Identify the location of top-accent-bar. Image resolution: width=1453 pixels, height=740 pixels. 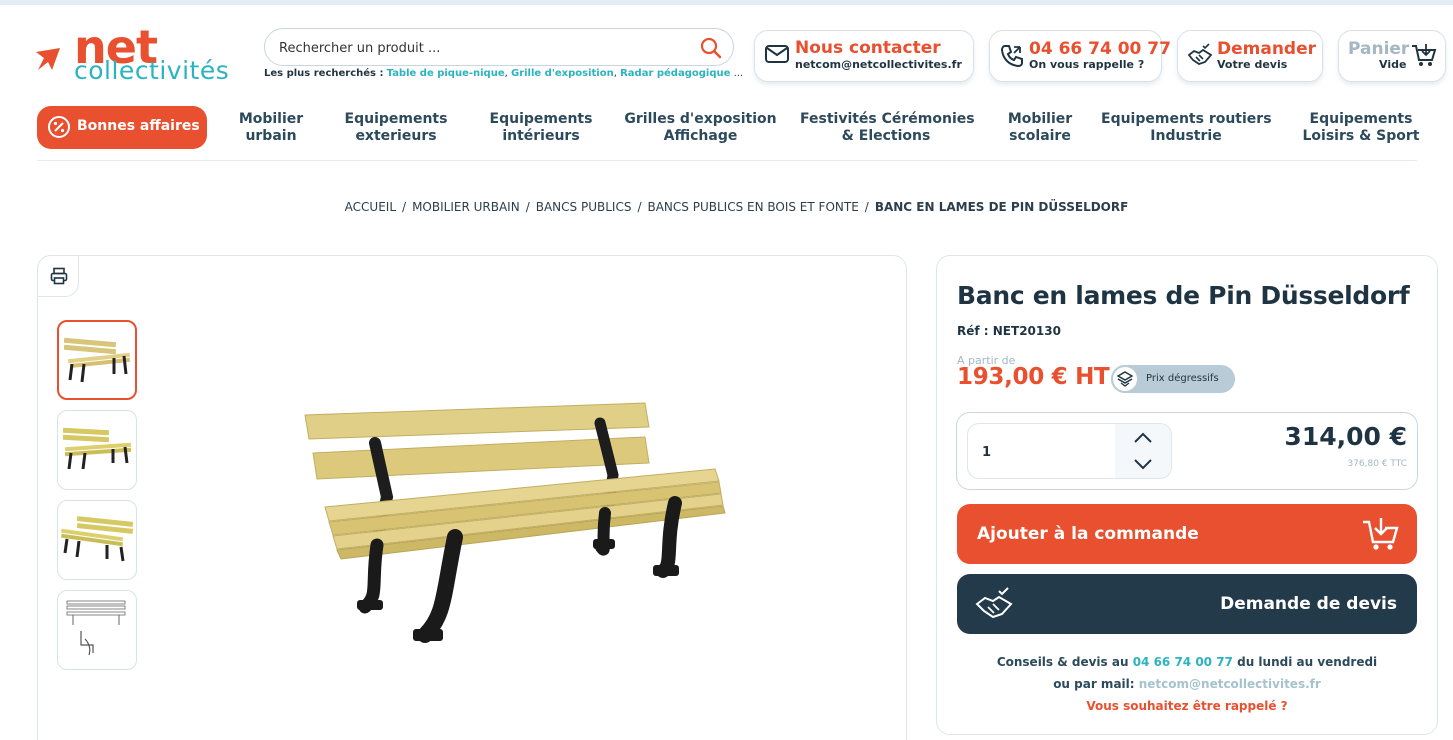
(726, 2).